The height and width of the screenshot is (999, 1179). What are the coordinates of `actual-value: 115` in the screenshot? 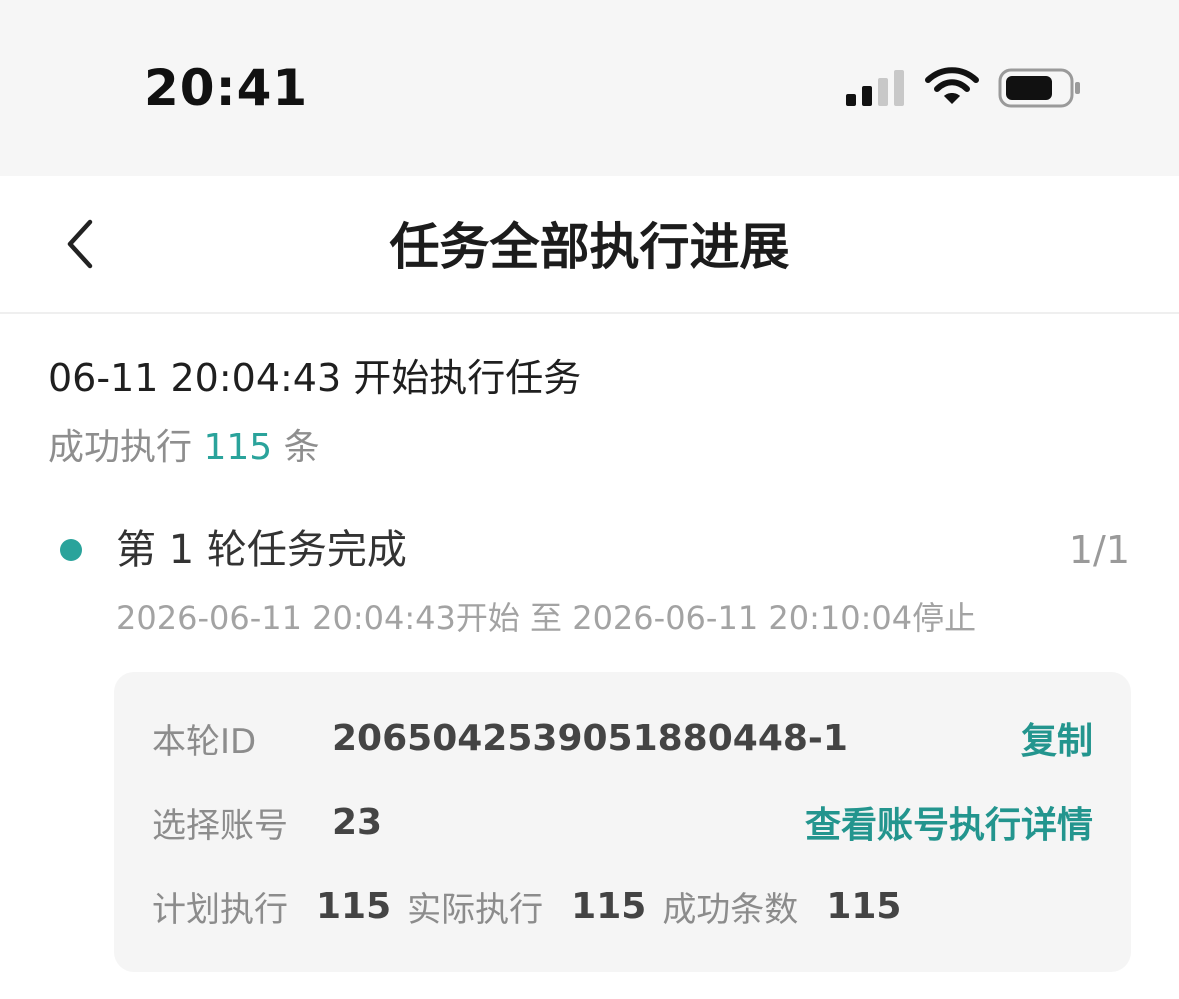 It's located at (609, 906).